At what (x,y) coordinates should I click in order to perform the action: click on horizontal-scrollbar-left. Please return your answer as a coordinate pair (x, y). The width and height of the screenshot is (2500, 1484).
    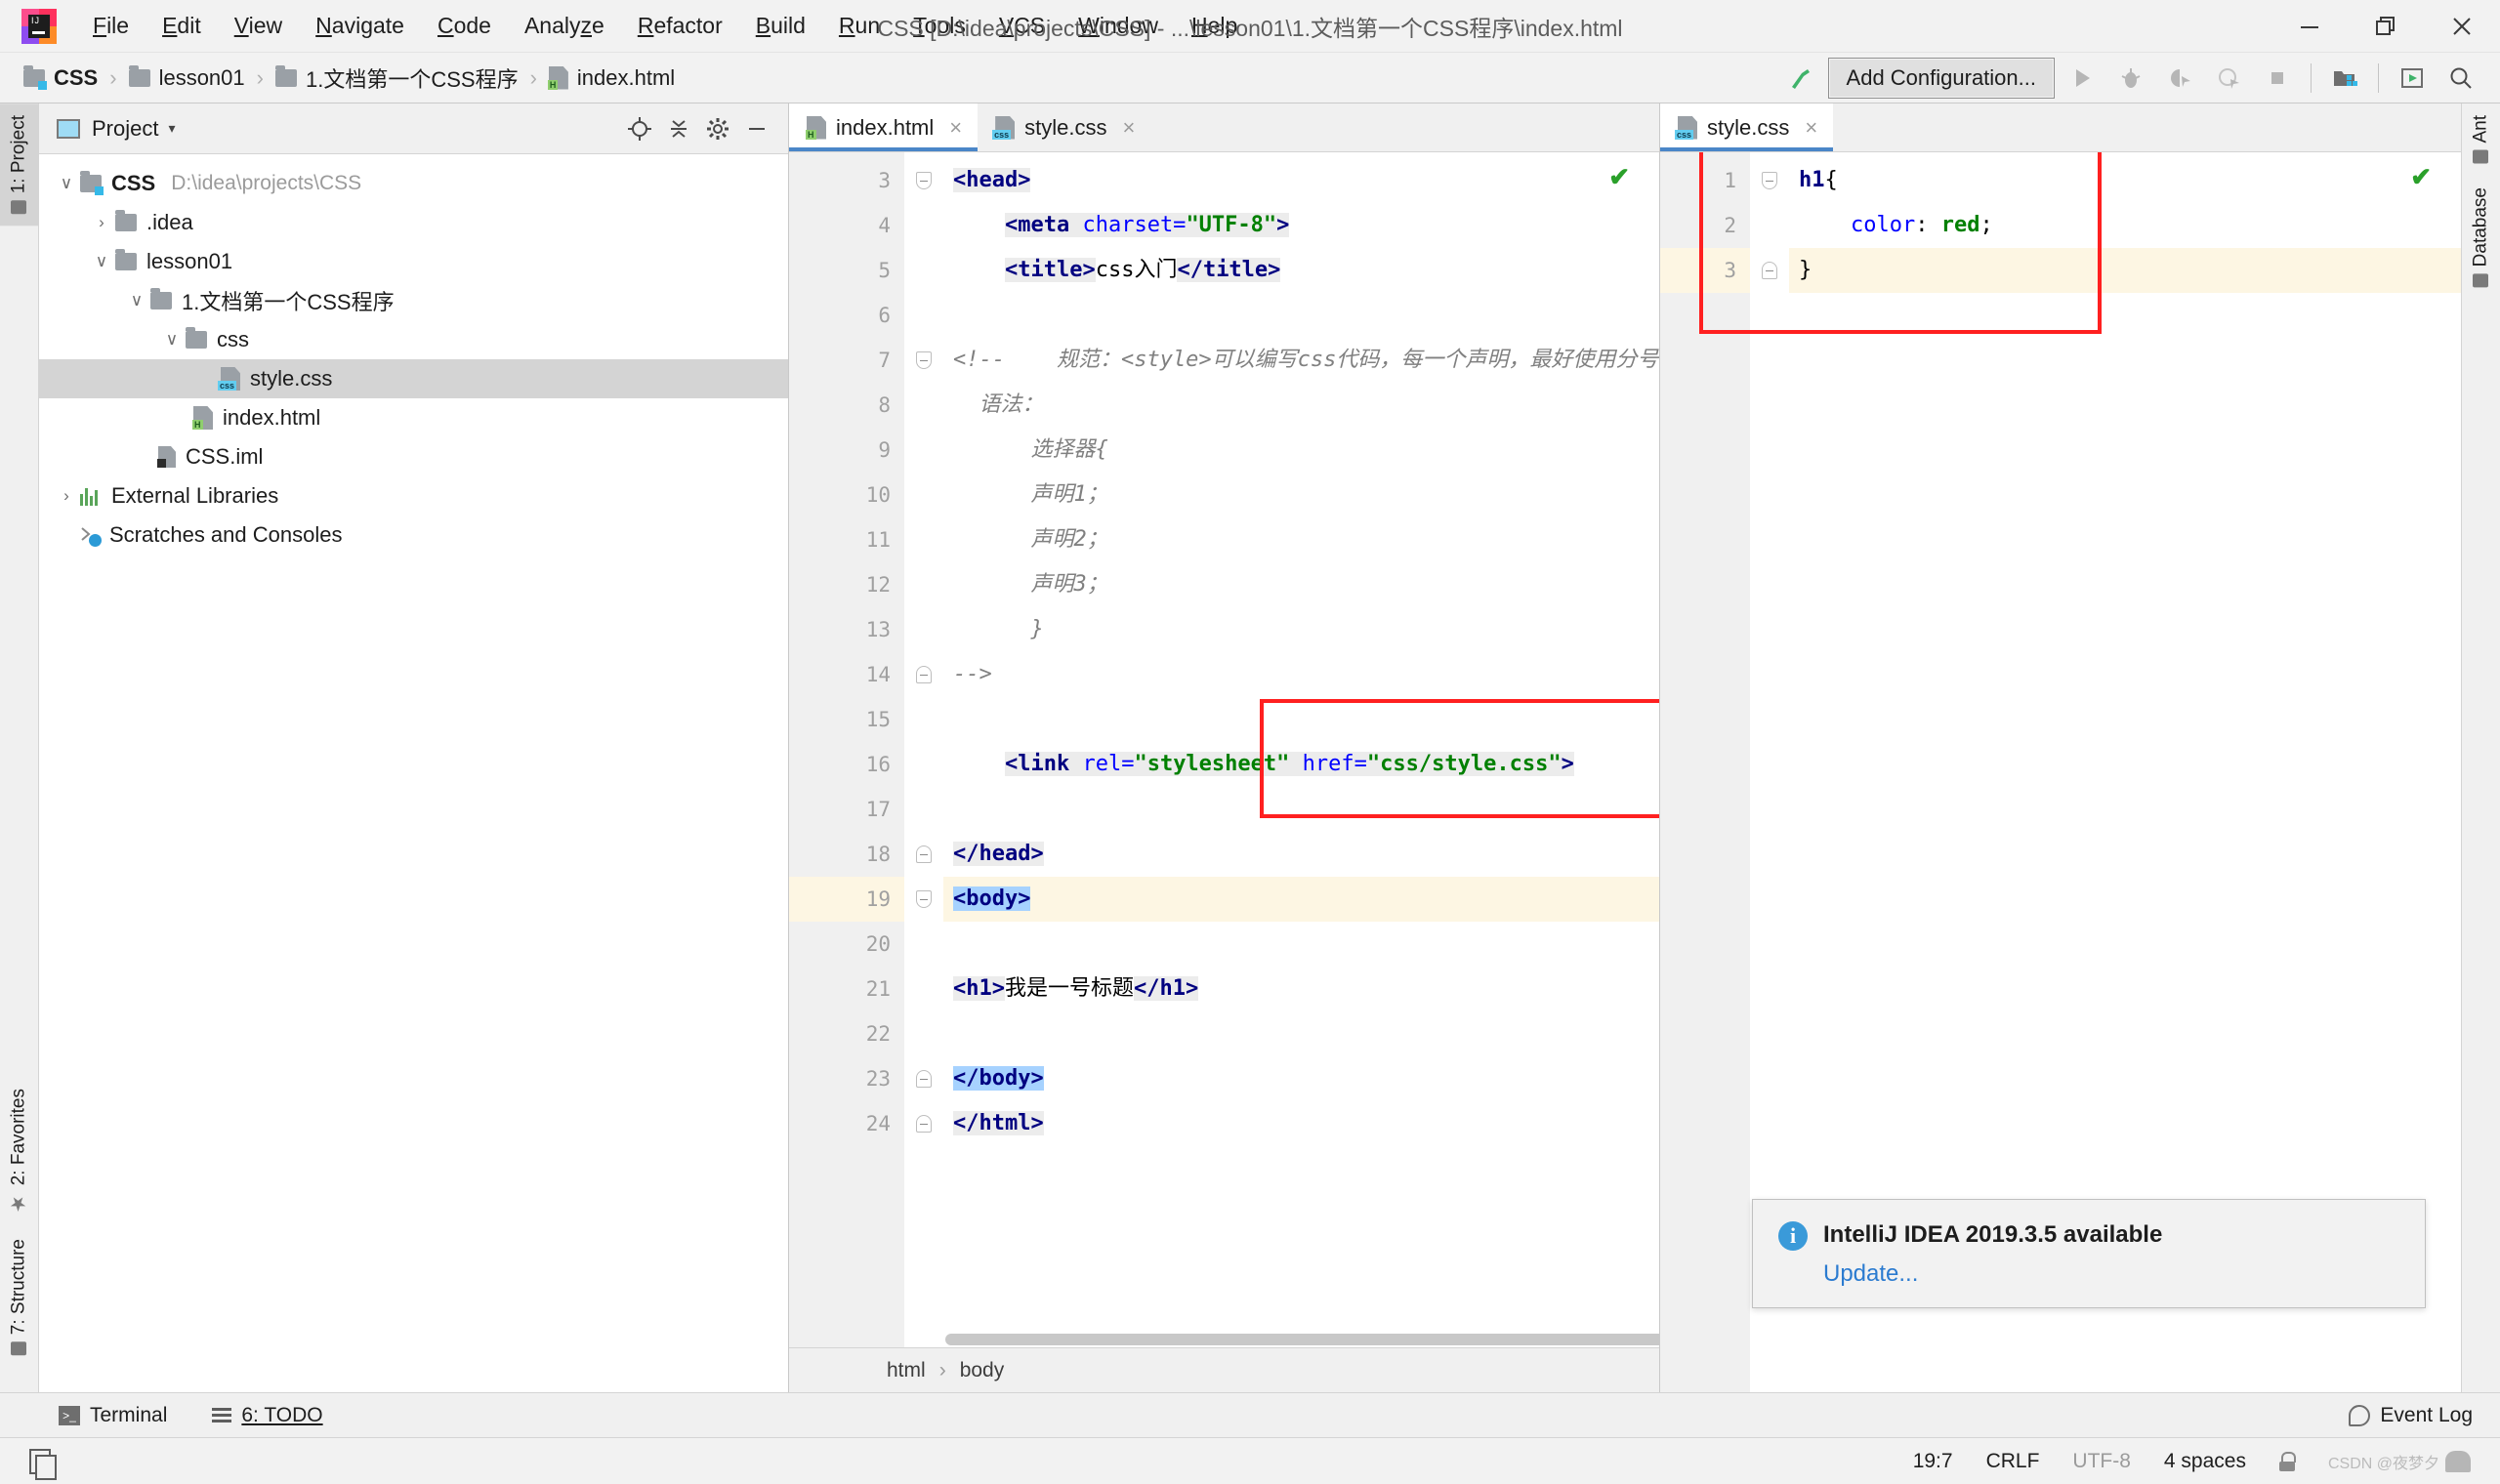
    Looking at the image, I should click on (1302, 1340).